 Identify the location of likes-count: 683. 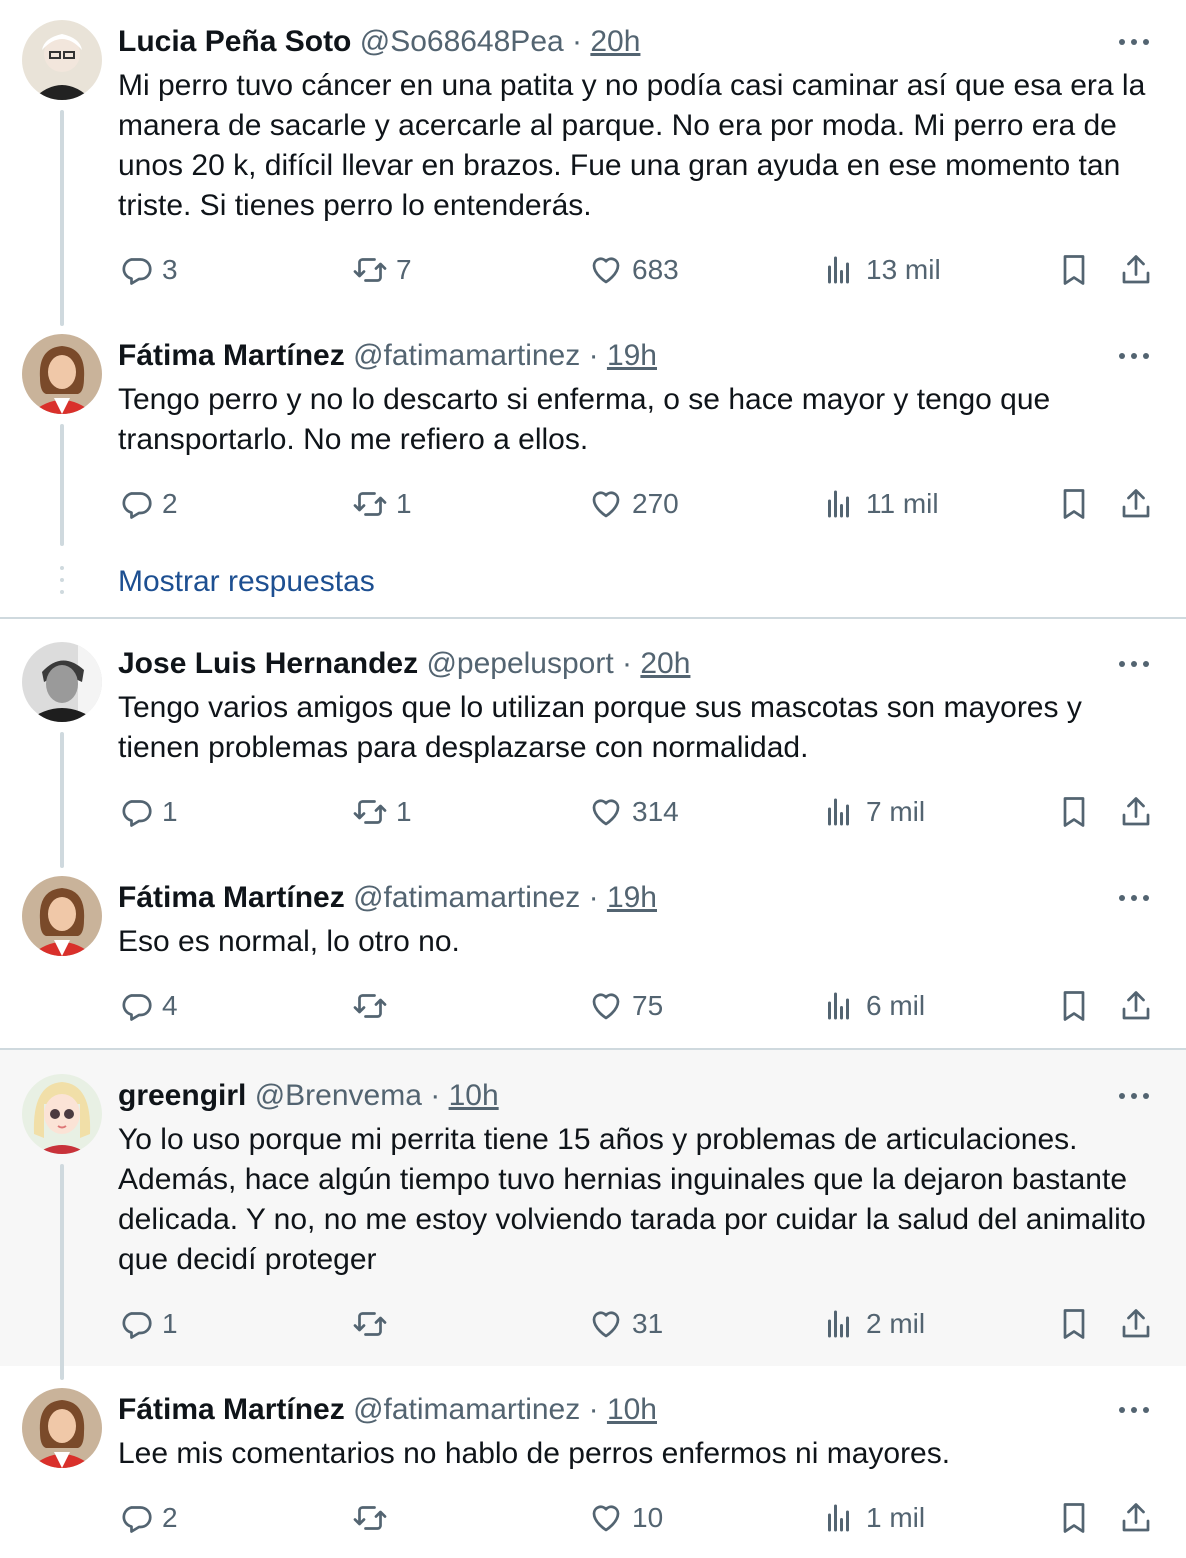
(655, 269).